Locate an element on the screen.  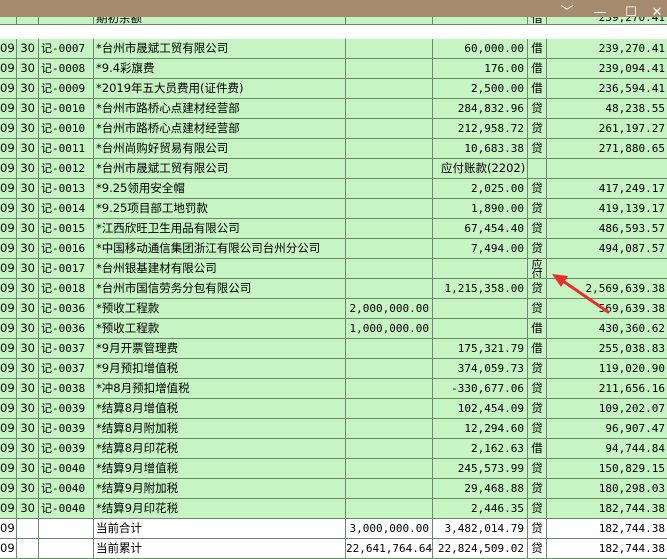
balance-cell: 486,593.57 is located at coordinates (631, 228).